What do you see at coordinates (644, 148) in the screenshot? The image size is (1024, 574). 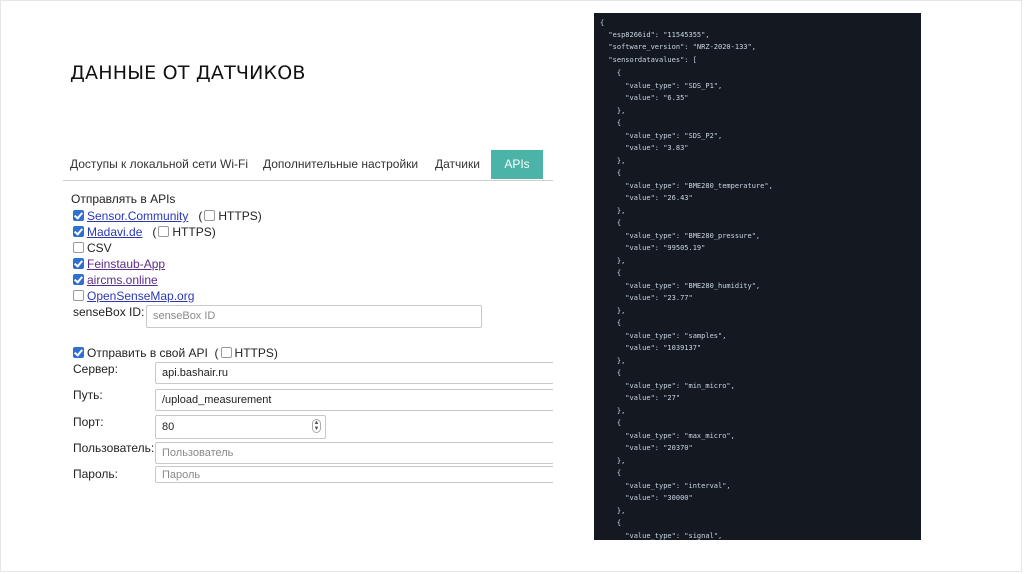 I see `code-line: "value": "3.83"` at bounding box center [644, 148].